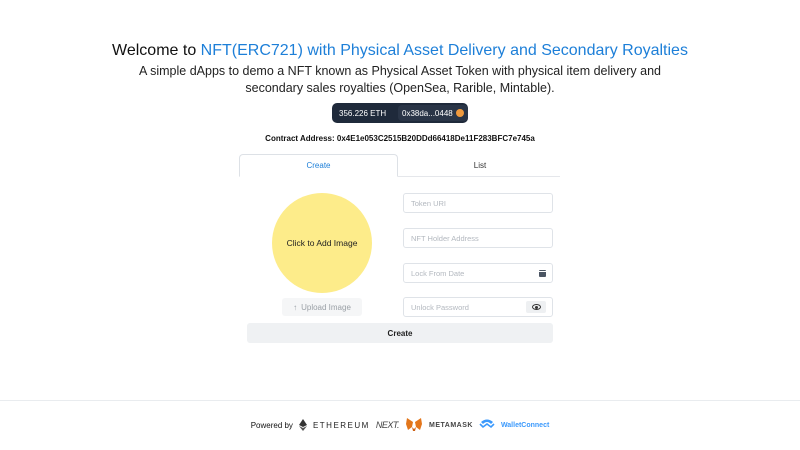 This screenshot has height=450, width=800. Describe the element at coordinates (363, 113) in the screenshot. I see `wallet-balance: 356.226 ETH` at that location.